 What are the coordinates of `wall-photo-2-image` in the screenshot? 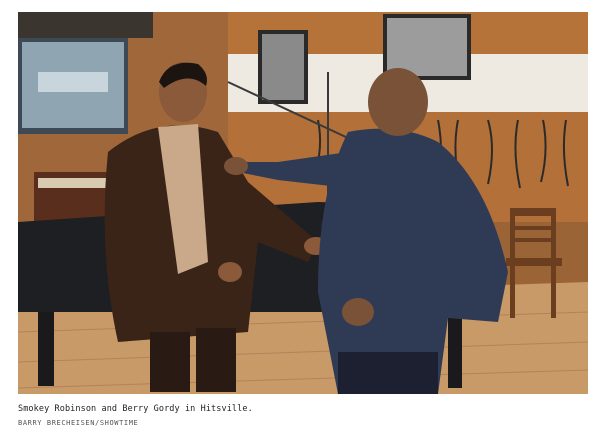 It's located at (427, 47).